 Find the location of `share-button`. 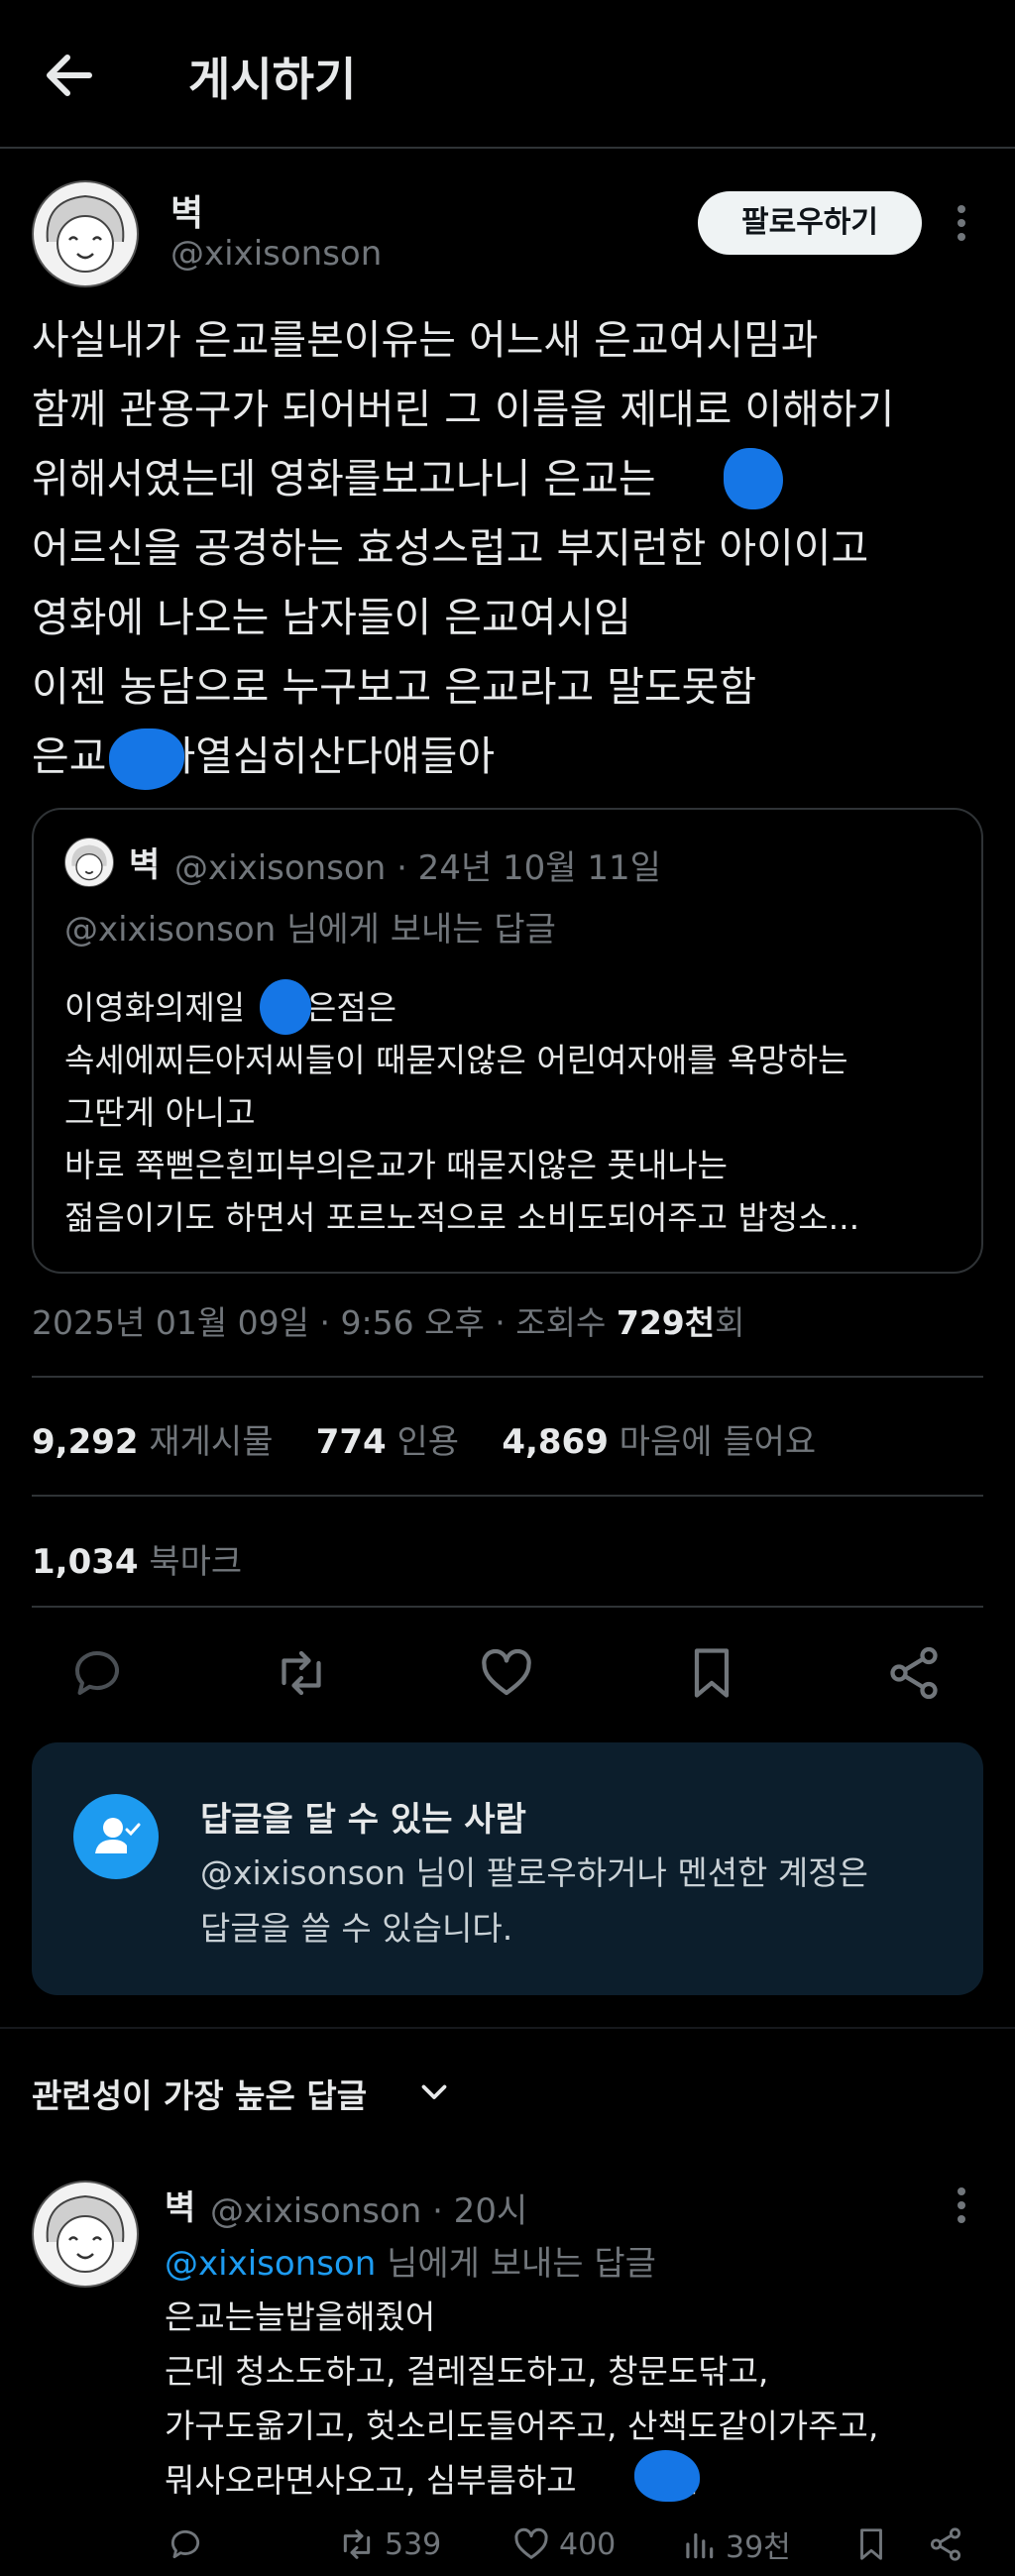

share-button is located at coordinates (919, 1678).